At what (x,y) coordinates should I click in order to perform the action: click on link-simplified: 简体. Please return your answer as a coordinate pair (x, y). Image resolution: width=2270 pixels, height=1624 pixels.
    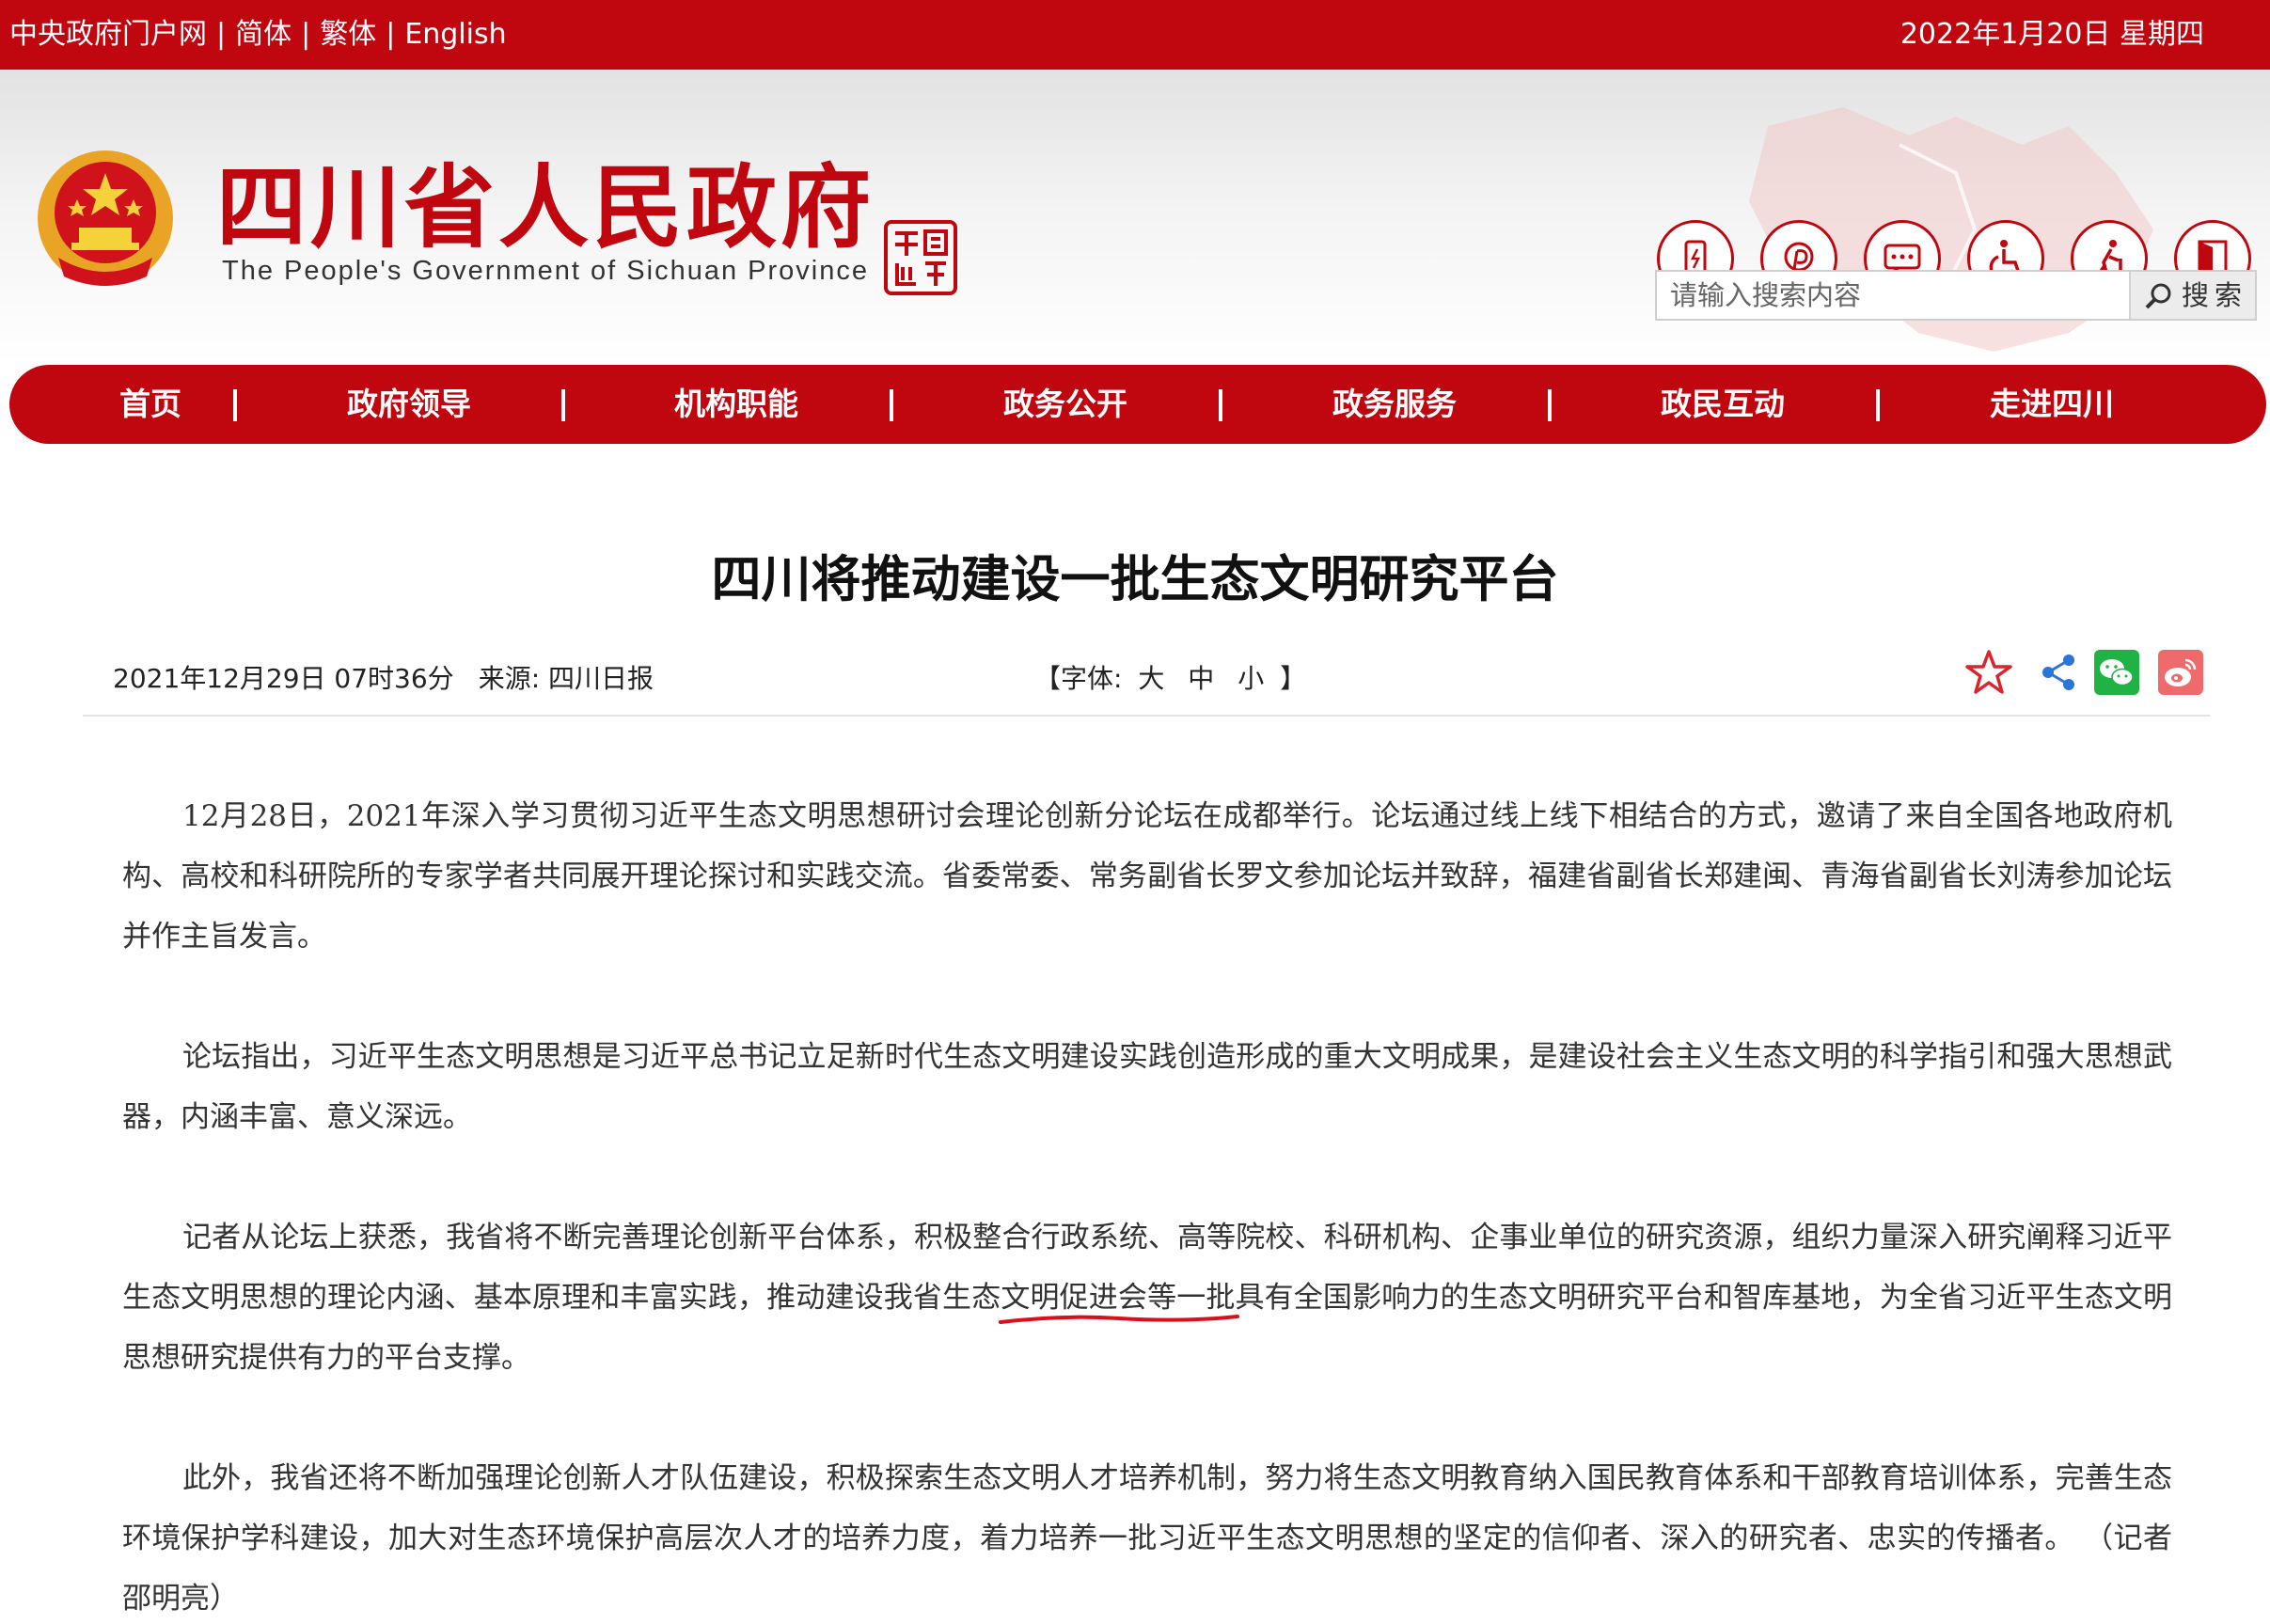
    Looking at the image, I should click on (263, 35).